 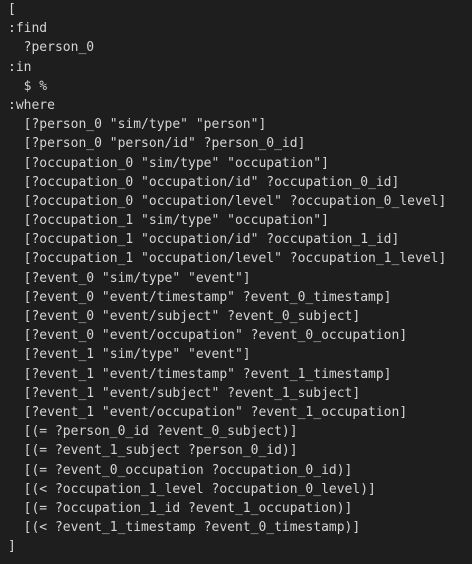 What do you see at coordinates (12, 547) in the screenshot?
I see `code-line: ]` at bounding box center [12, 547].